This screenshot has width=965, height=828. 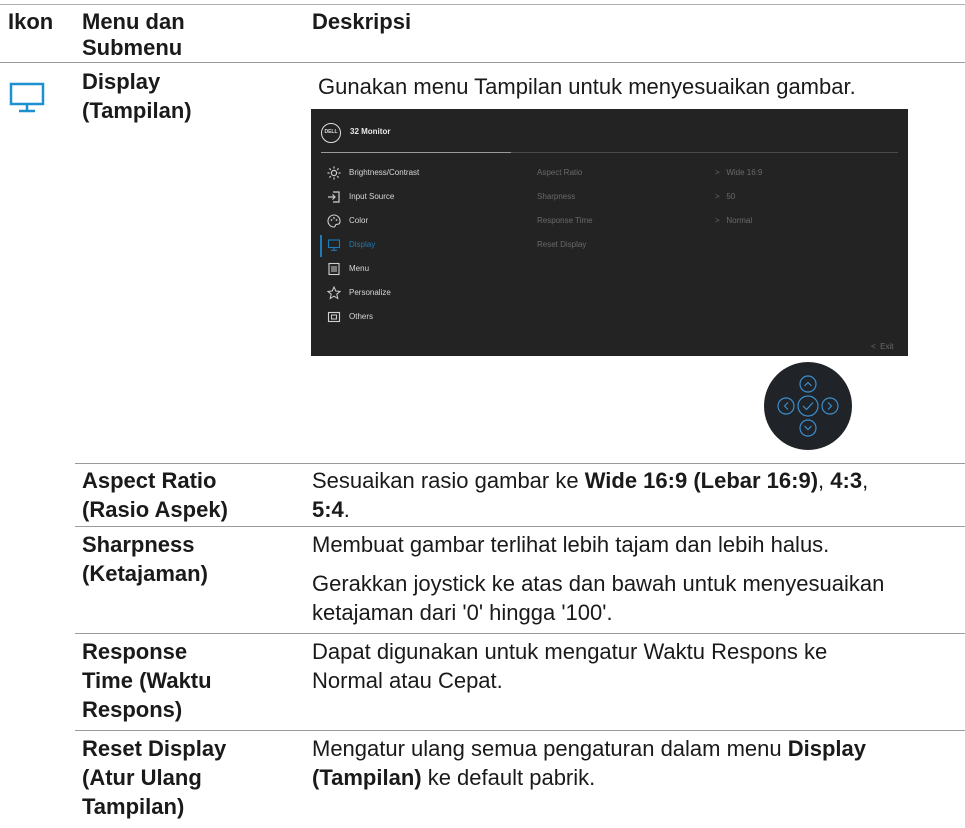 What do you see at coordinates (744, 172) in the screenshot?
I see `osd-sub-value-text: Wide 16:9` at bounding box center [744, 172].